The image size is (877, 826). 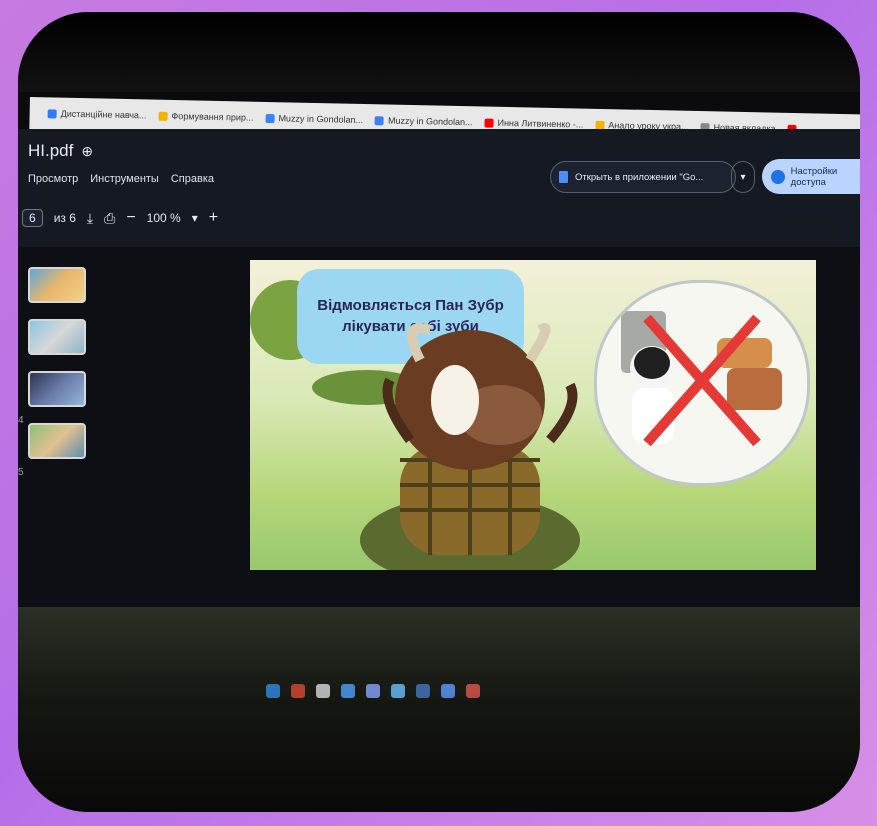 What do you see at coordinates (811, 176) in the screenshot?
I see `share-settings-button: Настройки доступа` at bounding box center [811, 176].